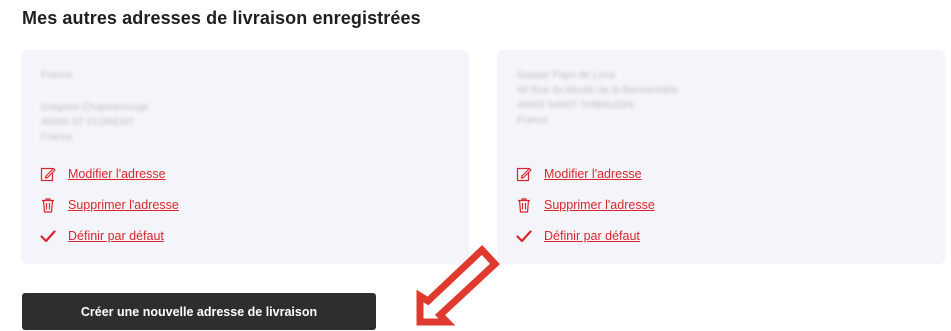  I want to click on address-line: Grégoire Chapeaurouge, so click(95, 107).